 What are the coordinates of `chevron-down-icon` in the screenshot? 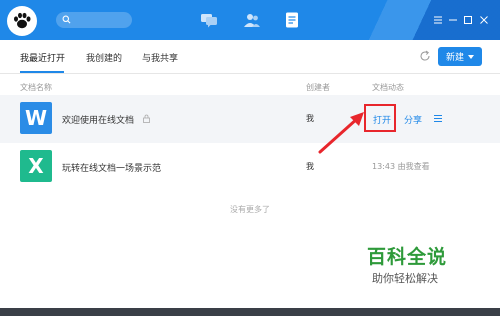 It's located at (471, 56).